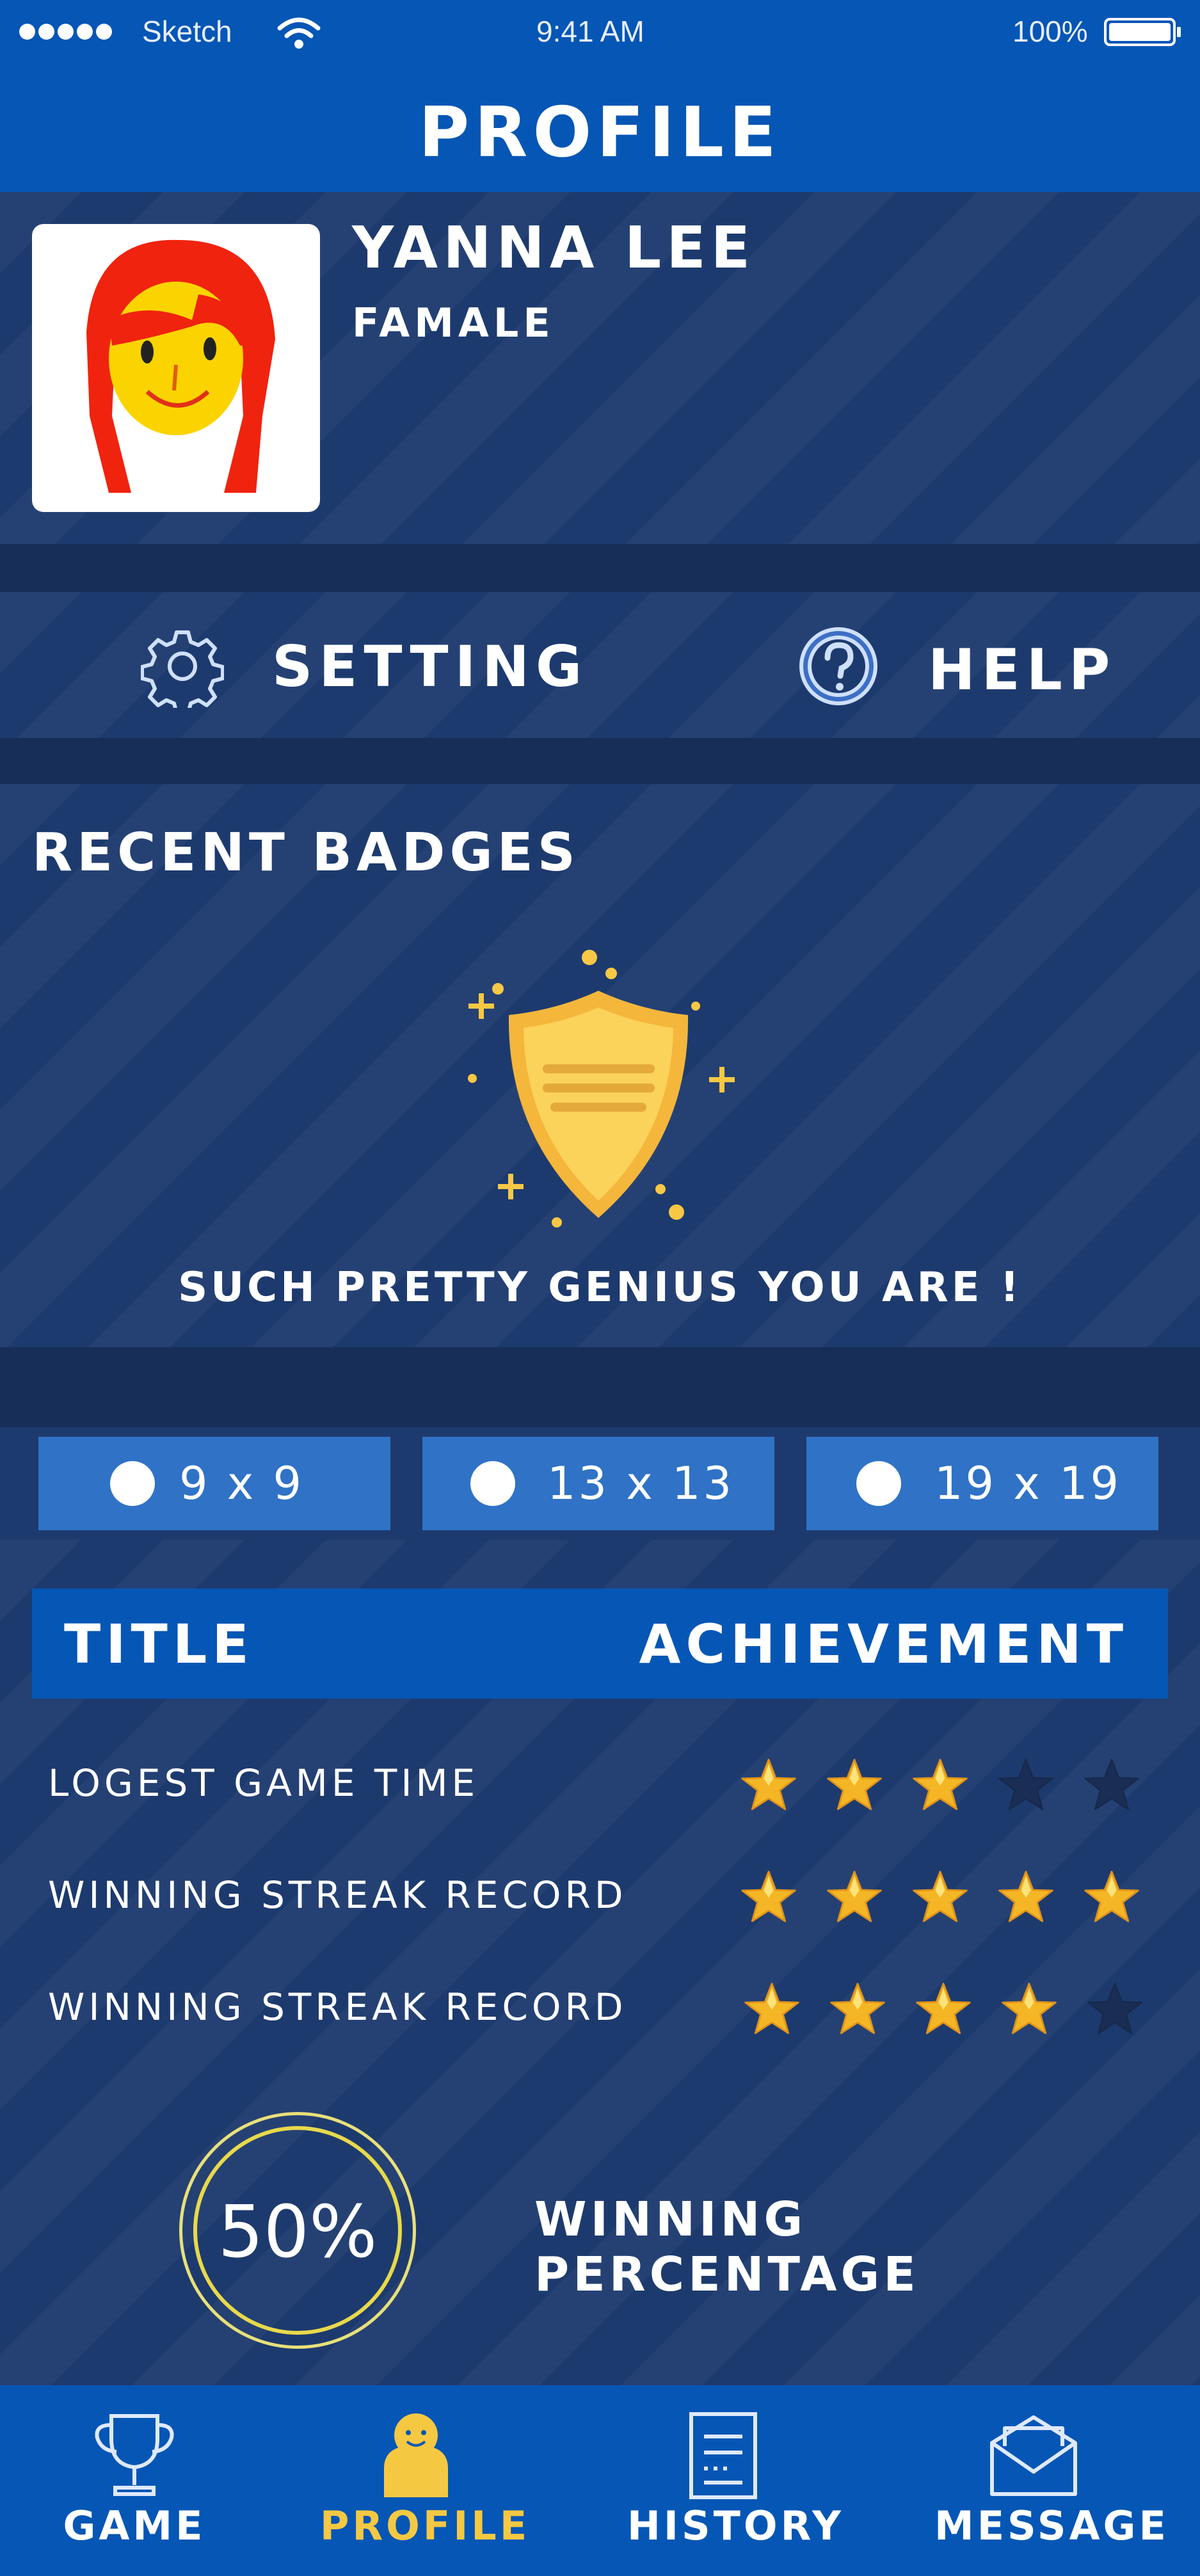 The width and height of the screenshot is (1200, 2576). Describe the element at coordinates (299, 33) in the screenshot. I see `wifi-icon` at that location.